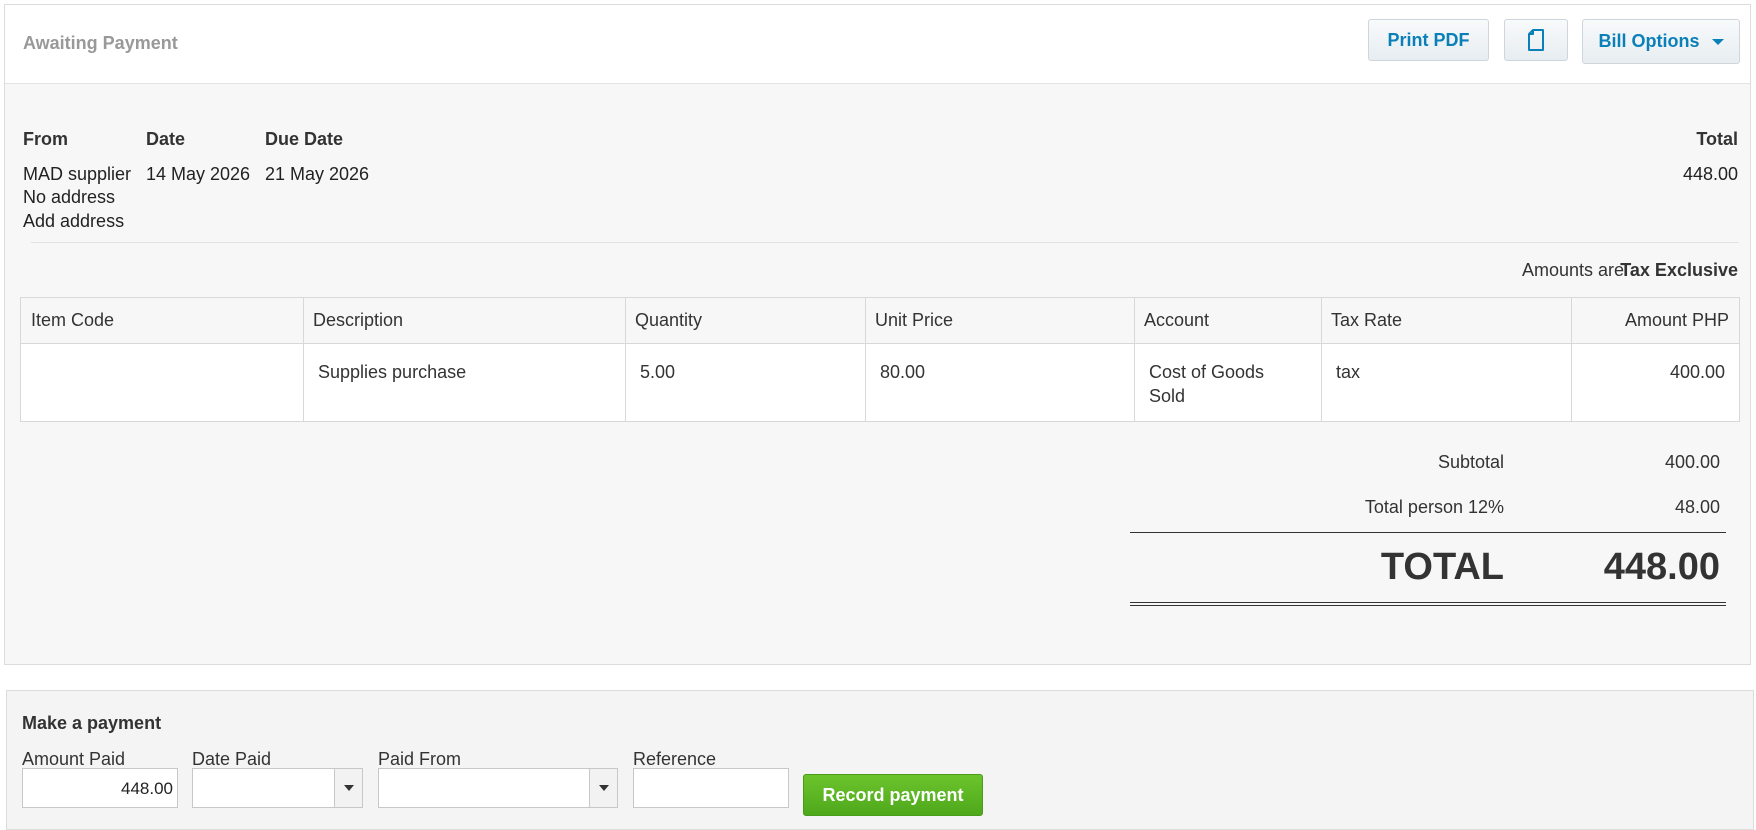 The width and height of the screenshot is (1756, 830). I want to click on cell-amount: 400.00, so click(1697, 372).